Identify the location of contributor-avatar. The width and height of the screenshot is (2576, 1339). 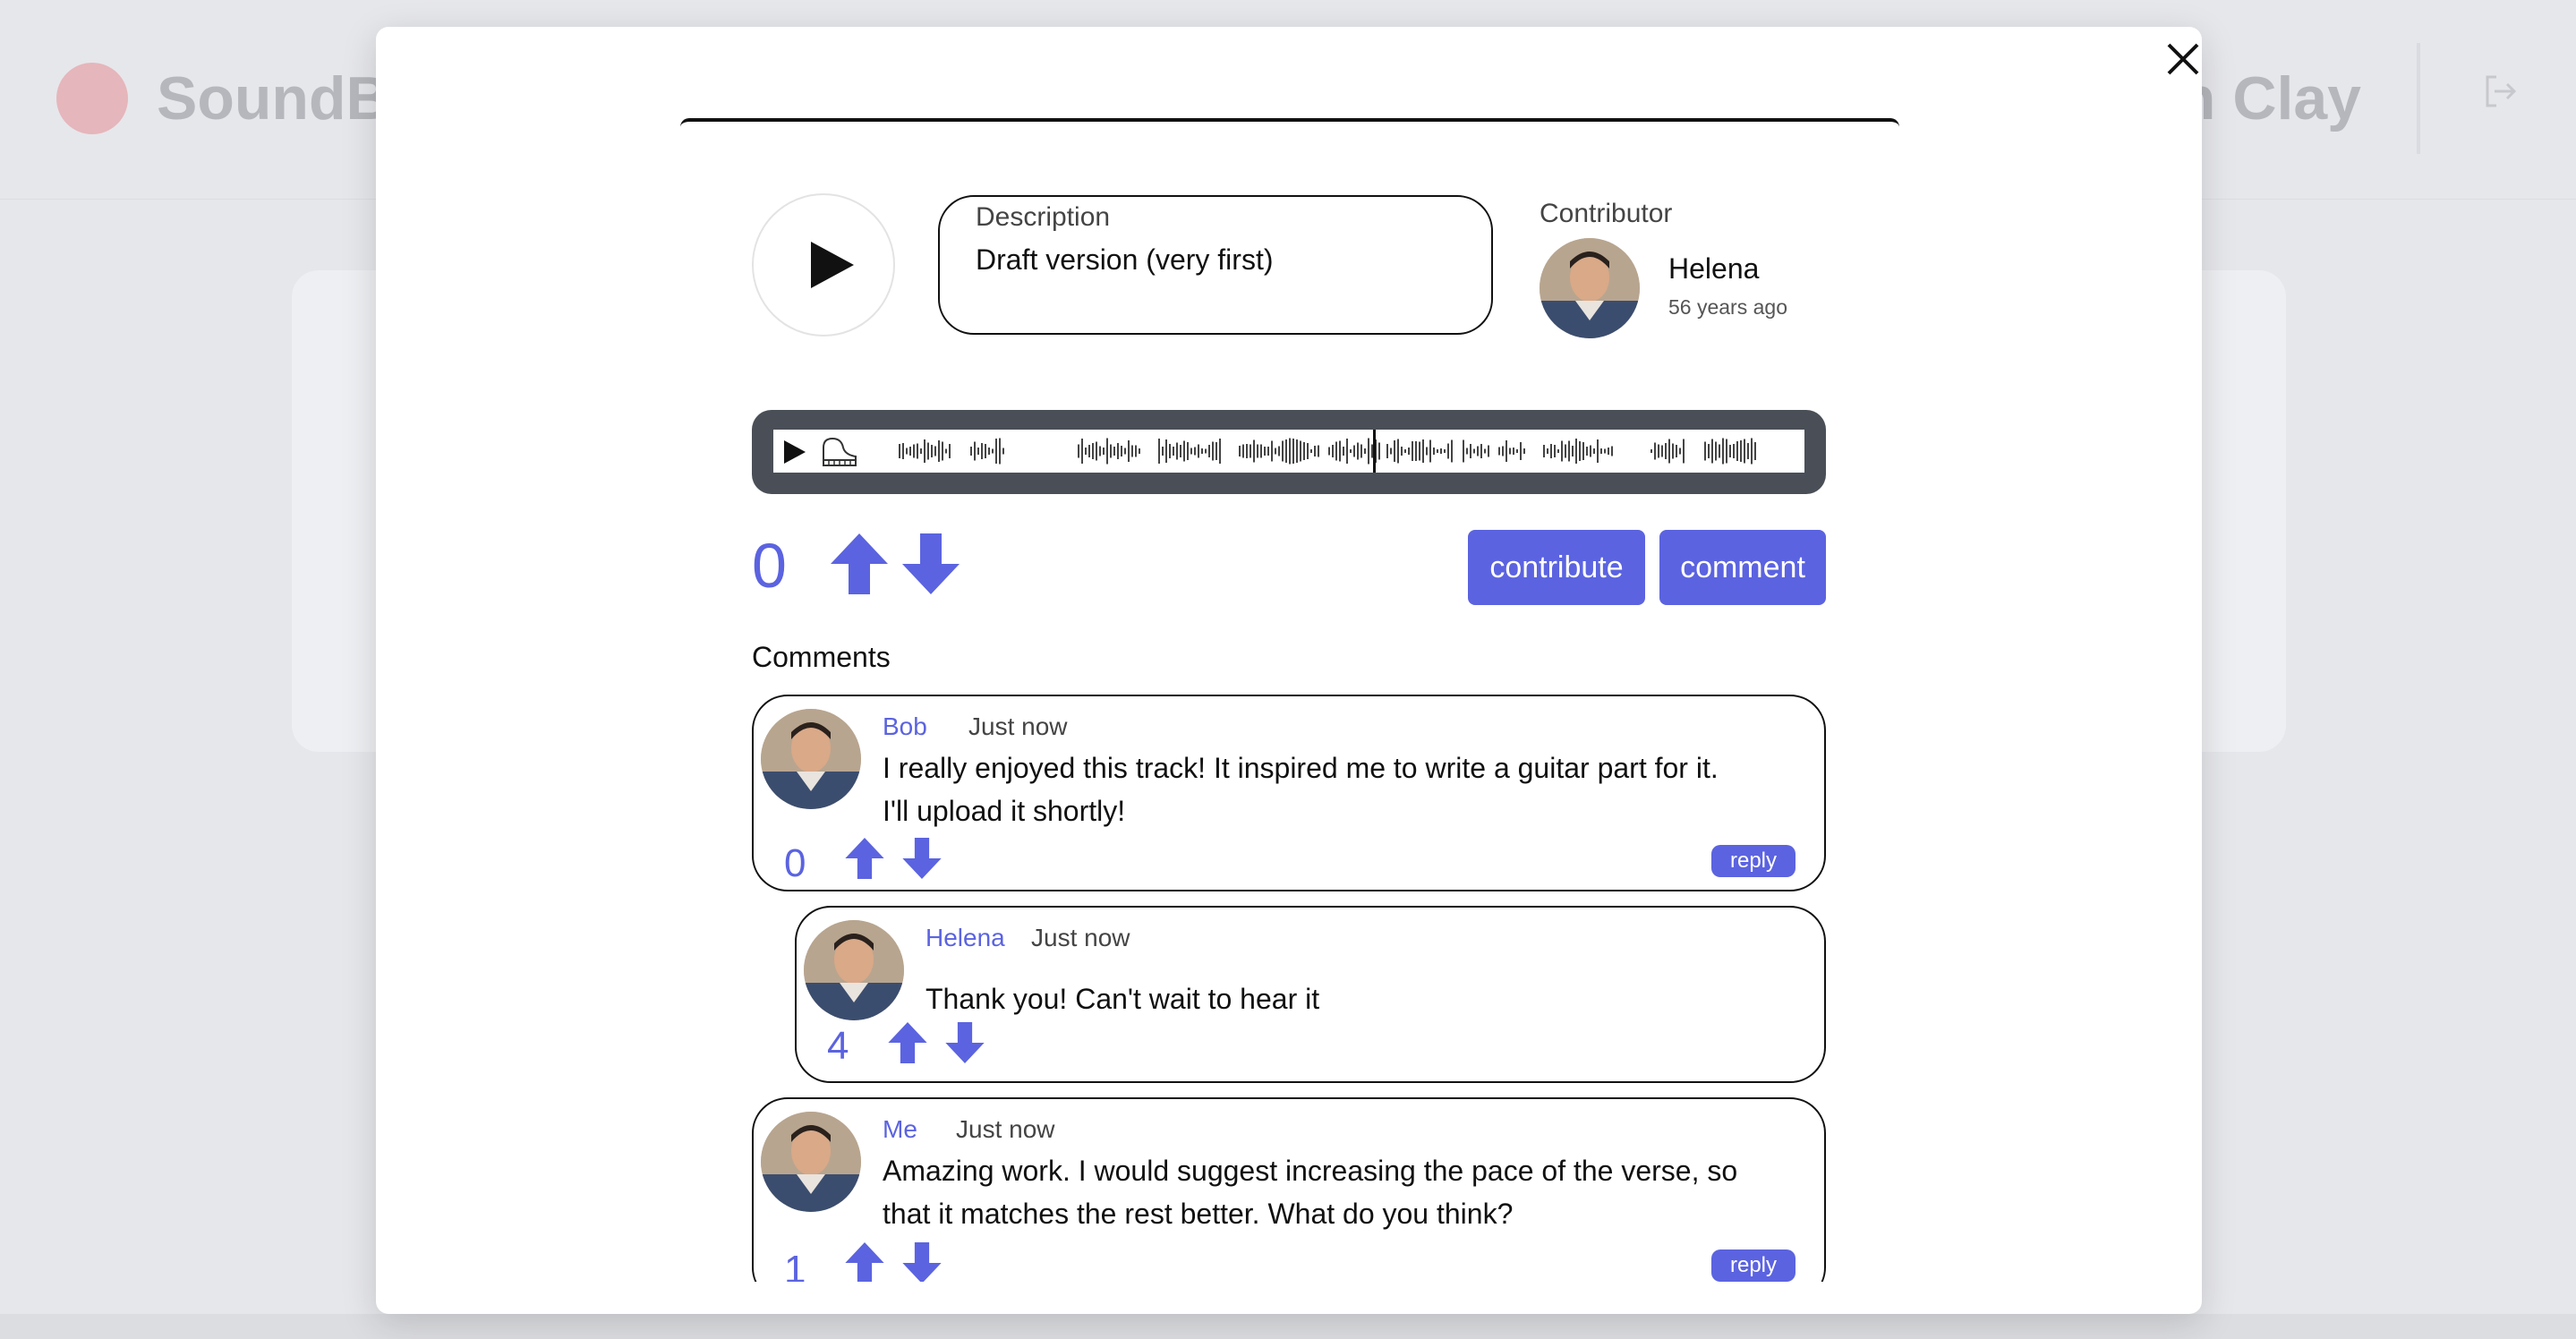
(1590, 288).